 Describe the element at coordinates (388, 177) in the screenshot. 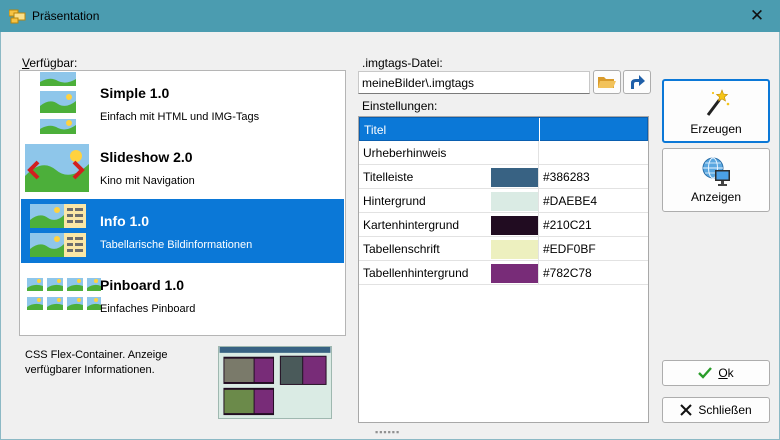

I see `setting-name: Titelleiste` at that location.